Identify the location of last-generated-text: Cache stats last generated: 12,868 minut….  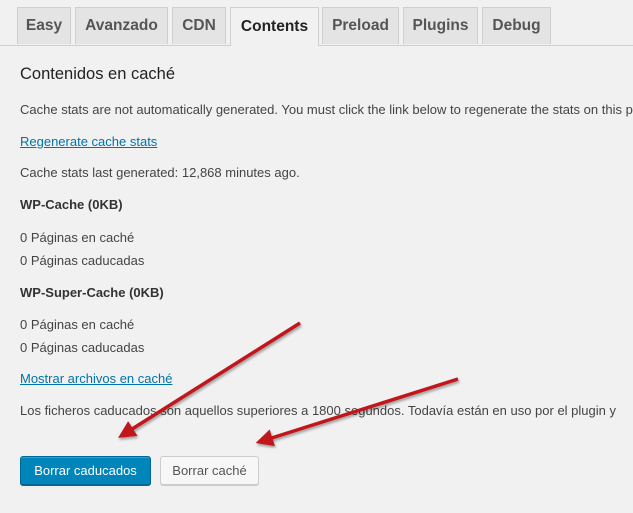
(160, 172).